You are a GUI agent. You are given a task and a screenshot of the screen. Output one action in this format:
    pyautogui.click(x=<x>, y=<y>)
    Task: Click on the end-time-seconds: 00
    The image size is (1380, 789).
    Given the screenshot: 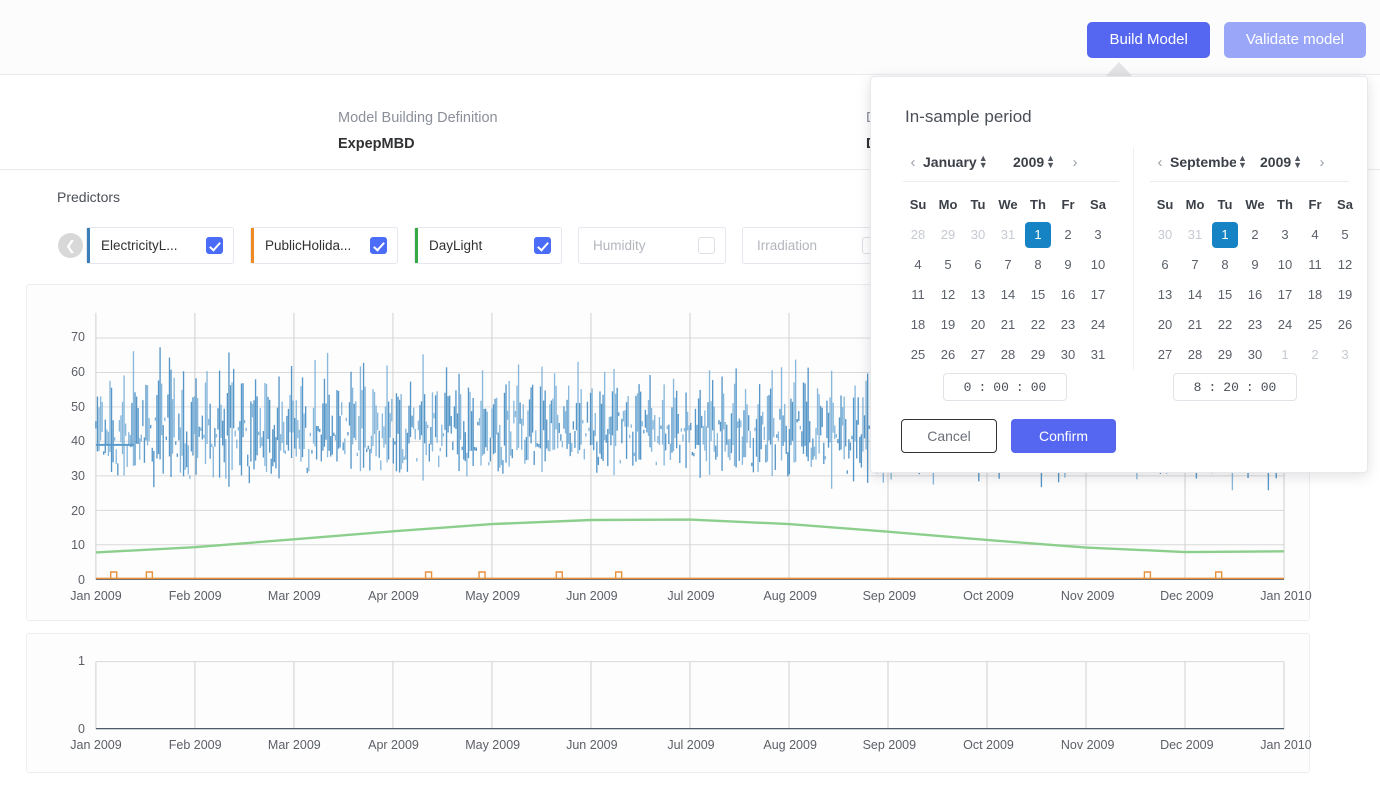 What is the action you would take?
    pyautogui.click(x=1268, y=387)
    